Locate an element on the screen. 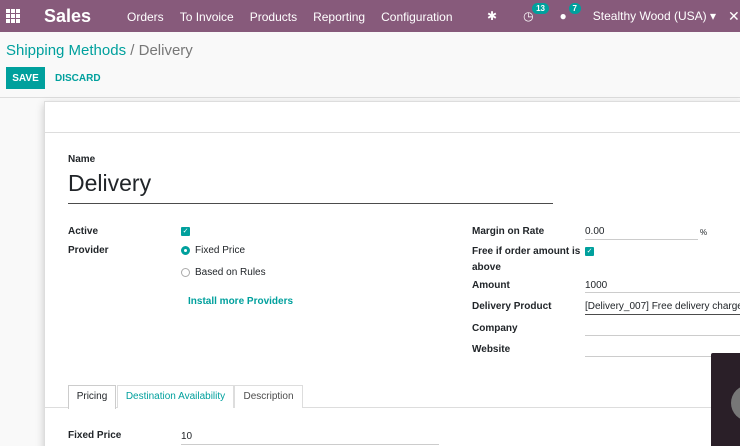 Image resolution: width=740 pixels, height=446 pixels. delivery-product-underline is located at coordinates (662, 314).